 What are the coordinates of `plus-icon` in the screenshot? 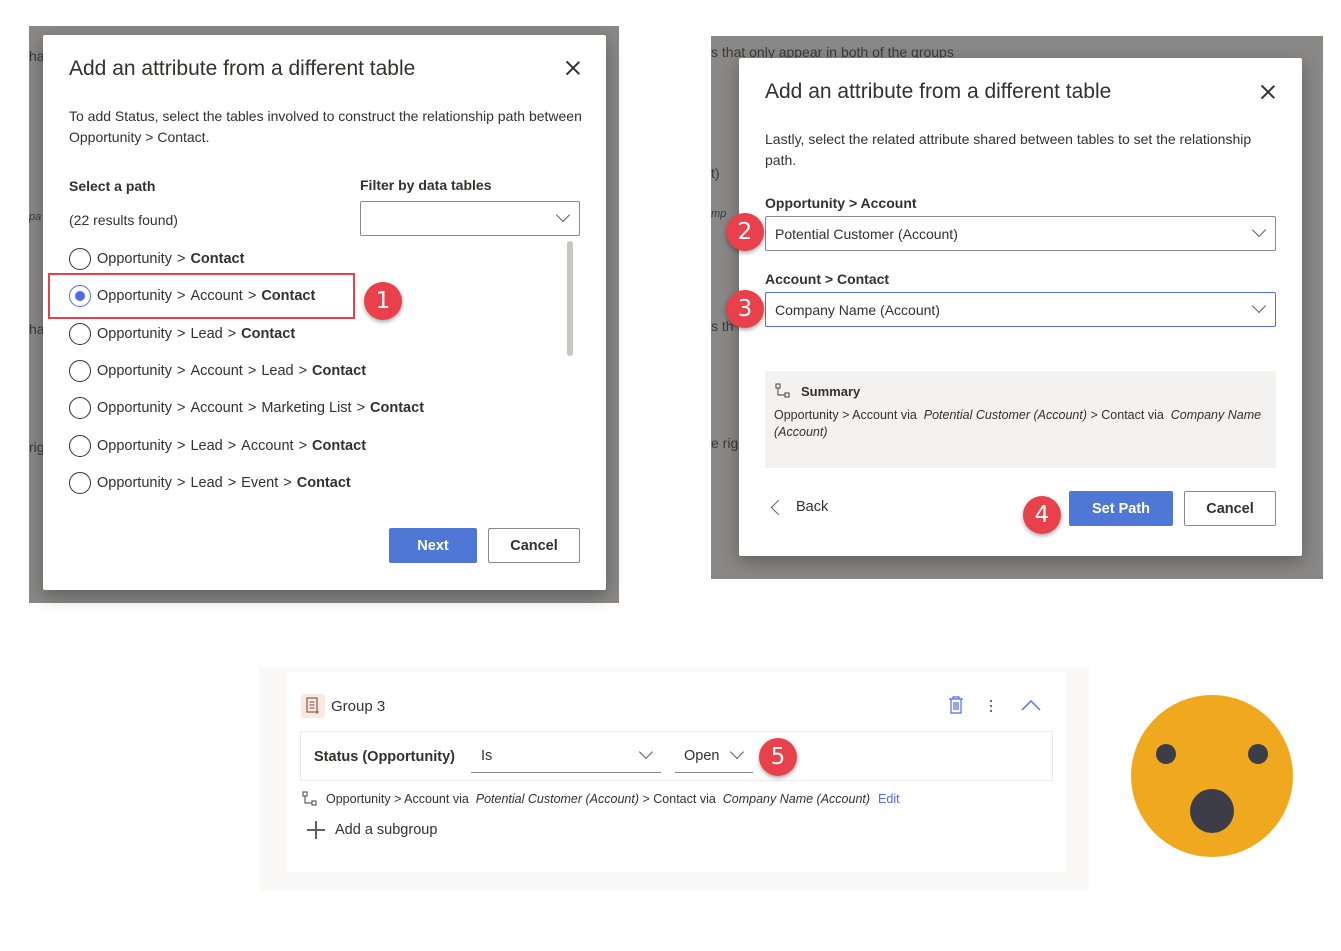 It's located at (316, 830).